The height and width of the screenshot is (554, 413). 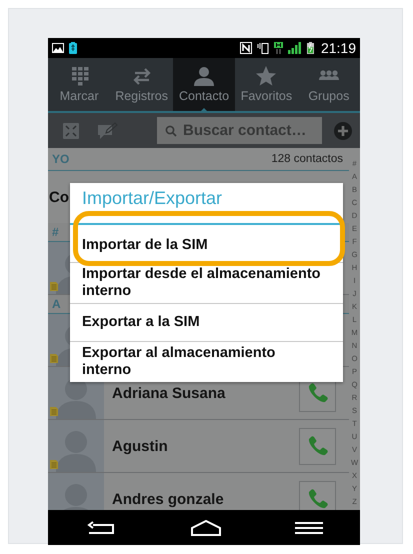 What do you see at coordinates (206, 322) in the screenshot?
I see `menu-item: Exportar a la SIM` at bounding box center [206, 322].